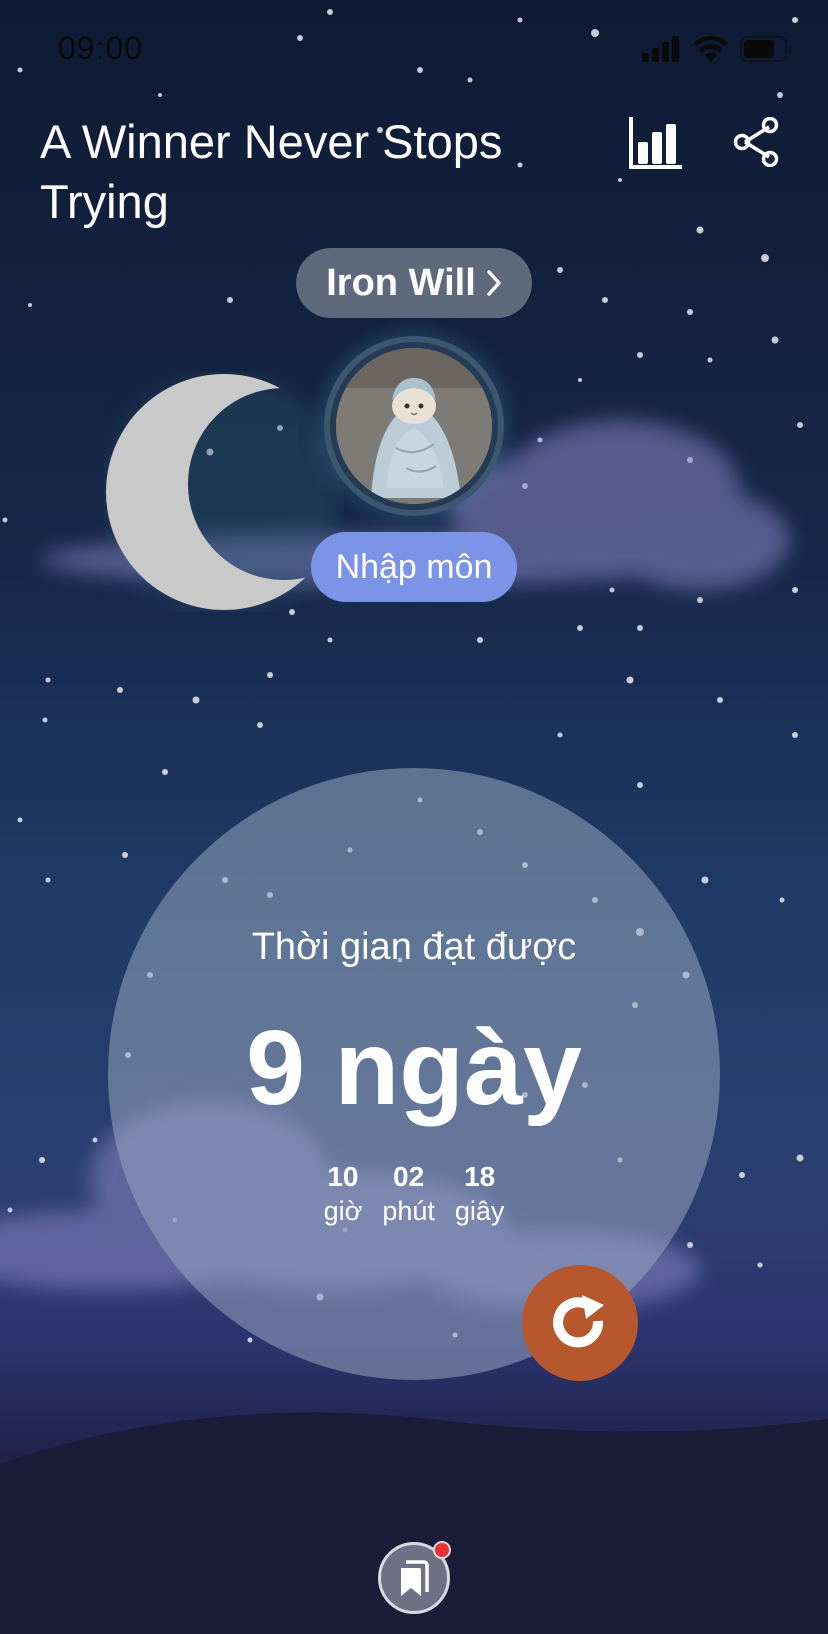 The width and height of the screenshot is (828, 1634). I want to click on notification-dot, so click(442, 1550).